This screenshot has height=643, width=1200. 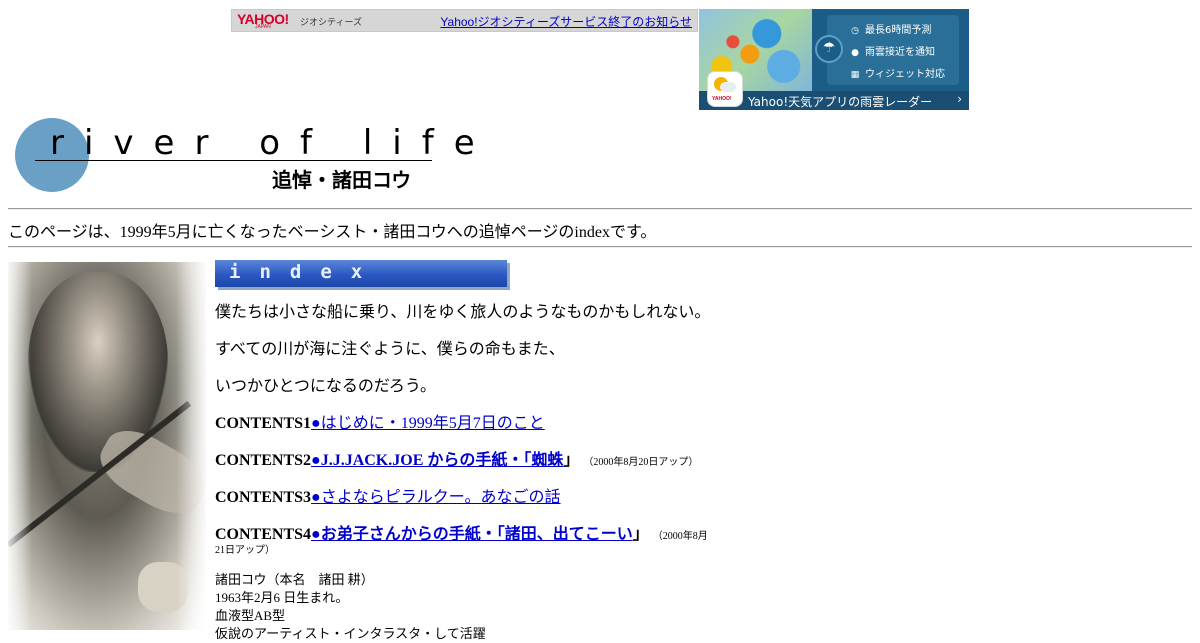 What do you see at coordinates (233, 160) in the screenshot?
I see `title-underline` at bounding box center [233, 160].